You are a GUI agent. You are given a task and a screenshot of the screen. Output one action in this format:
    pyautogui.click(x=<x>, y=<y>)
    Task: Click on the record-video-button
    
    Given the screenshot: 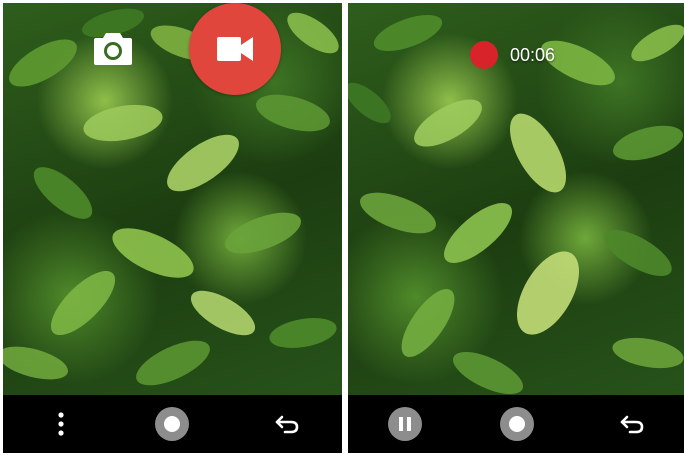 What is the action you would take?
    pyautogui.click(x=235, y=49)
    